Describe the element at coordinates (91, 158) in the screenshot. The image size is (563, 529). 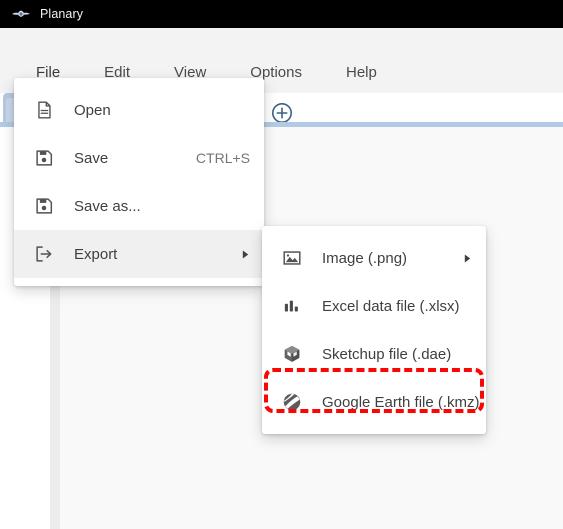
I see `file-menu-label-save: Save` at that location.